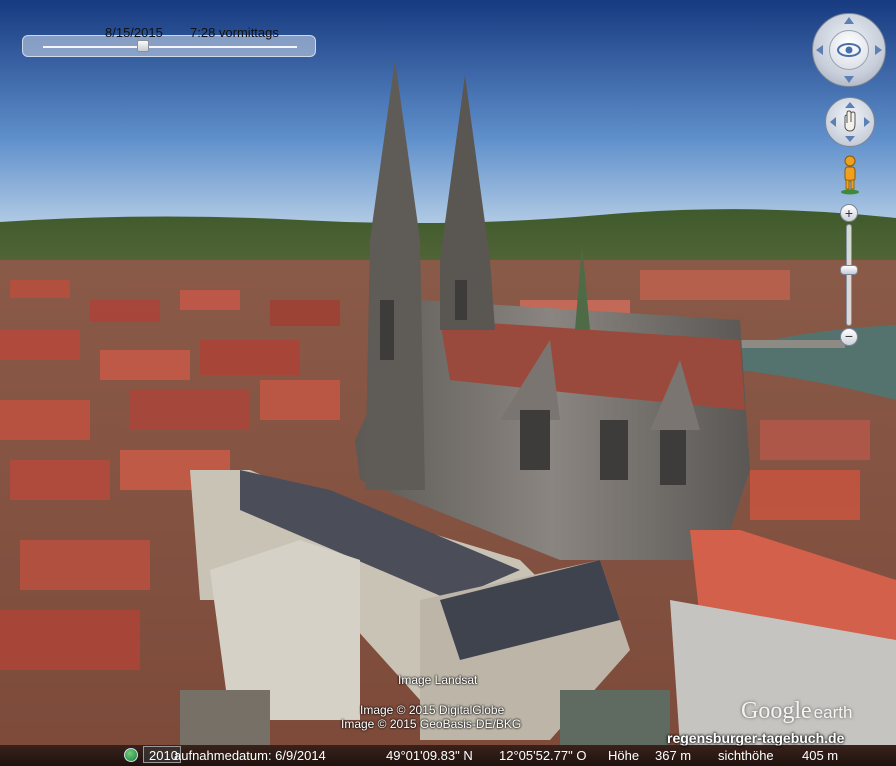 This screenshot has width=896, height=766. I want to click on zoom-in-button: +, so click(849, 213).